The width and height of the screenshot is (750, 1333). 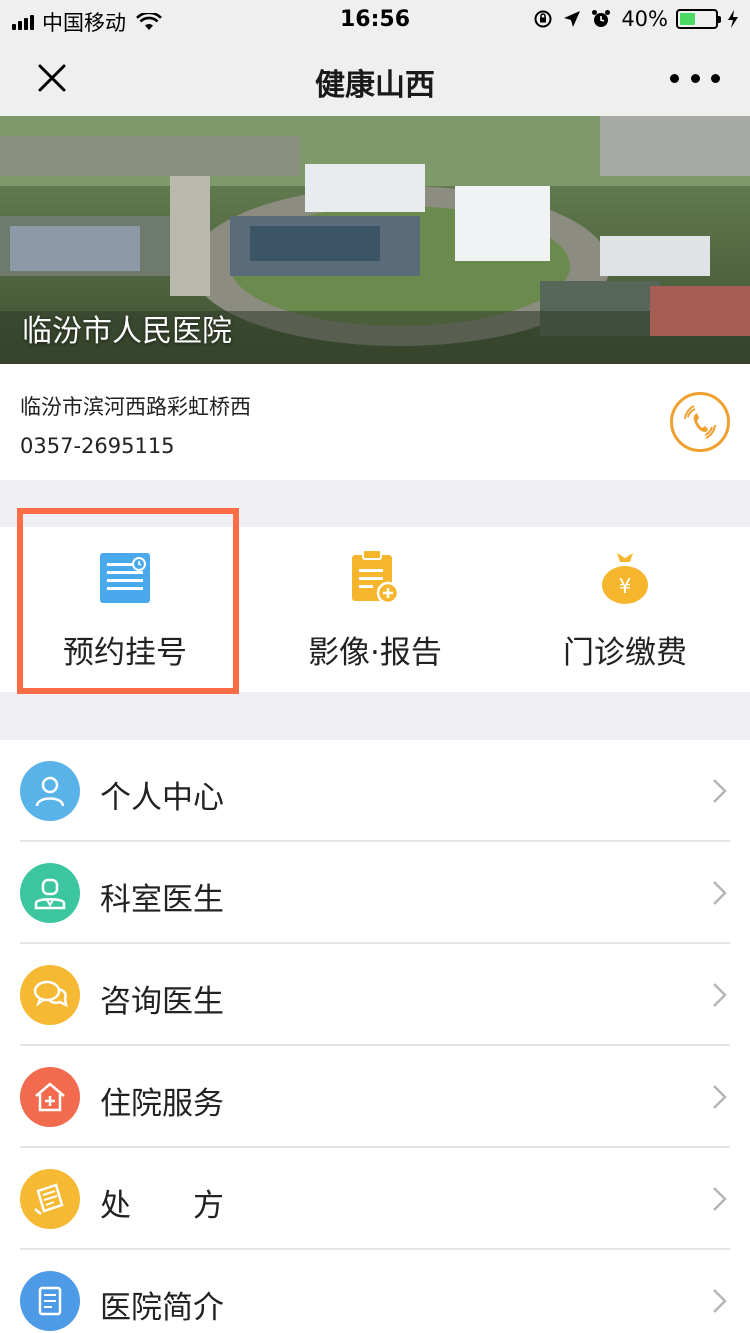 What do you see at coordinates (375, 85) in the screenshot?
I see `page-title: 健康山西` at bounding box center [375, 85].